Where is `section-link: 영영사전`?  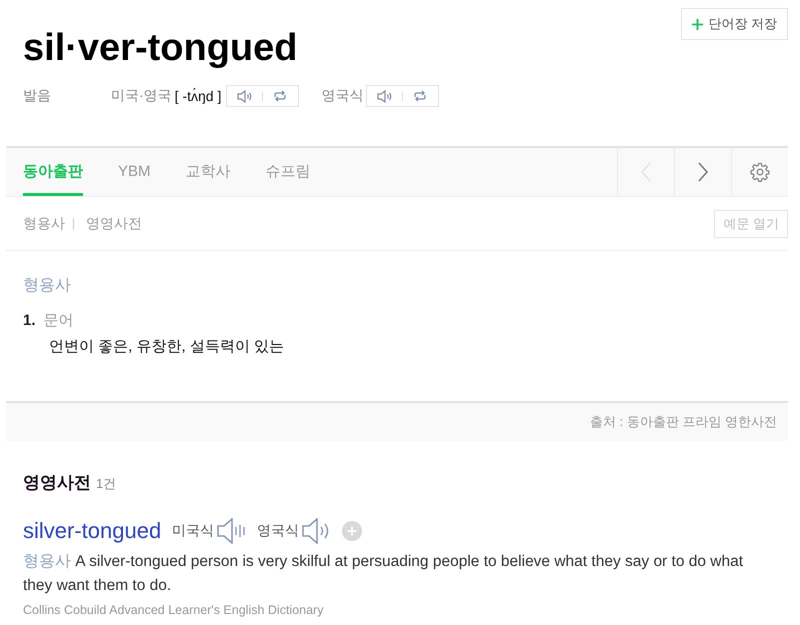 section-link: 영영사전 is located at coordinates (114, 223).